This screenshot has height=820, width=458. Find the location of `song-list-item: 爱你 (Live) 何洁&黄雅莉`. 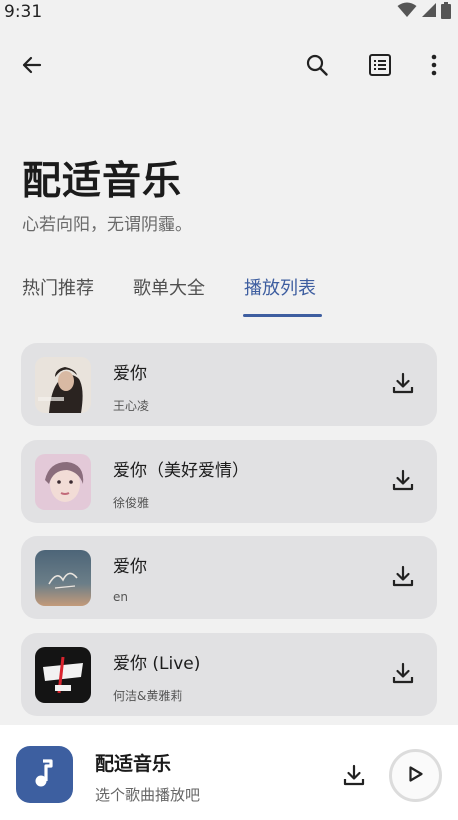

song-list-item: 爱你 (Live) 何洁&黄雅莉 is located at coordinates (229, 674).